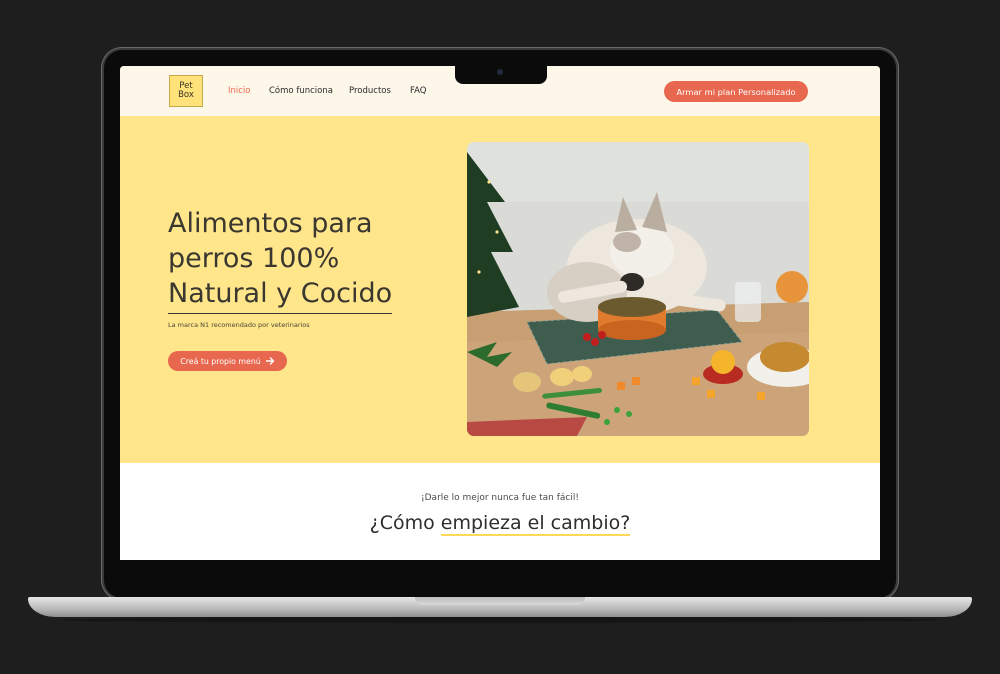  Describe the element at coordinates (269, 361) in the screenshot. I see `arrow-right-icon` at that location.